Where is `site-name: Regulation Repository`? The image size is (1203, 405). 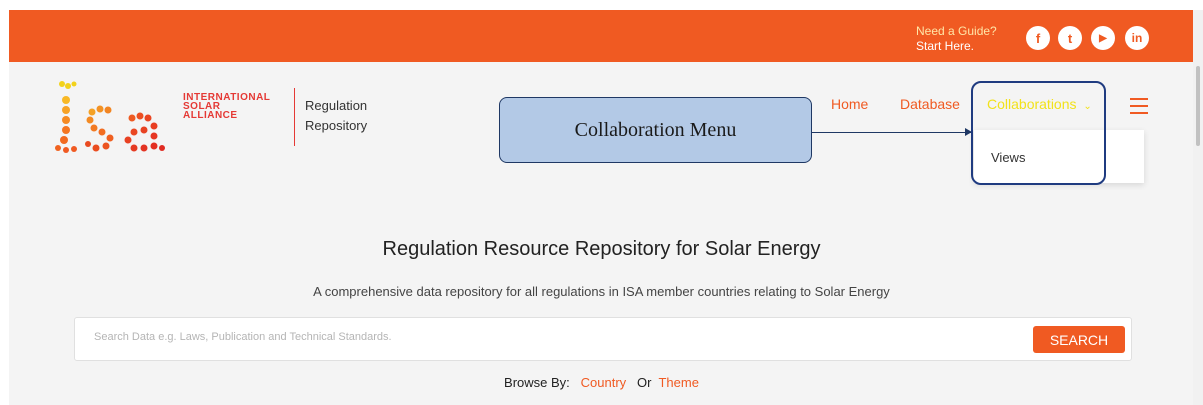
site-name: Regulation Repository is located at coordinates (336, 116).